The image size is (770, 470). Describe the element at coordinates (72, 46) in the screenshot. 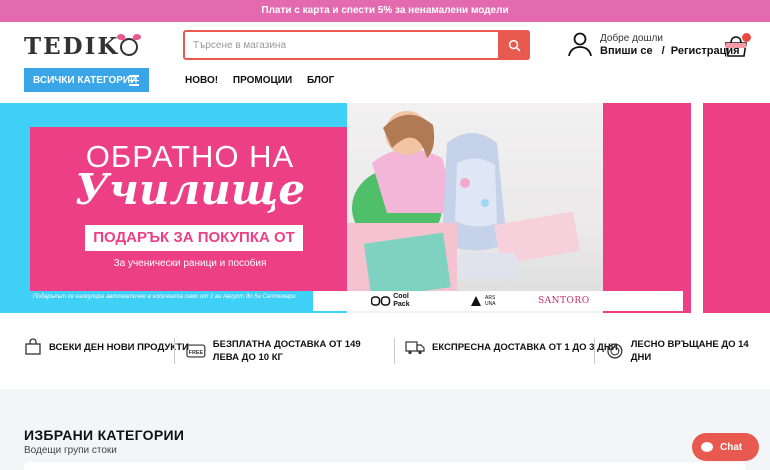

I see `logo-text: TEDIK` at that location.